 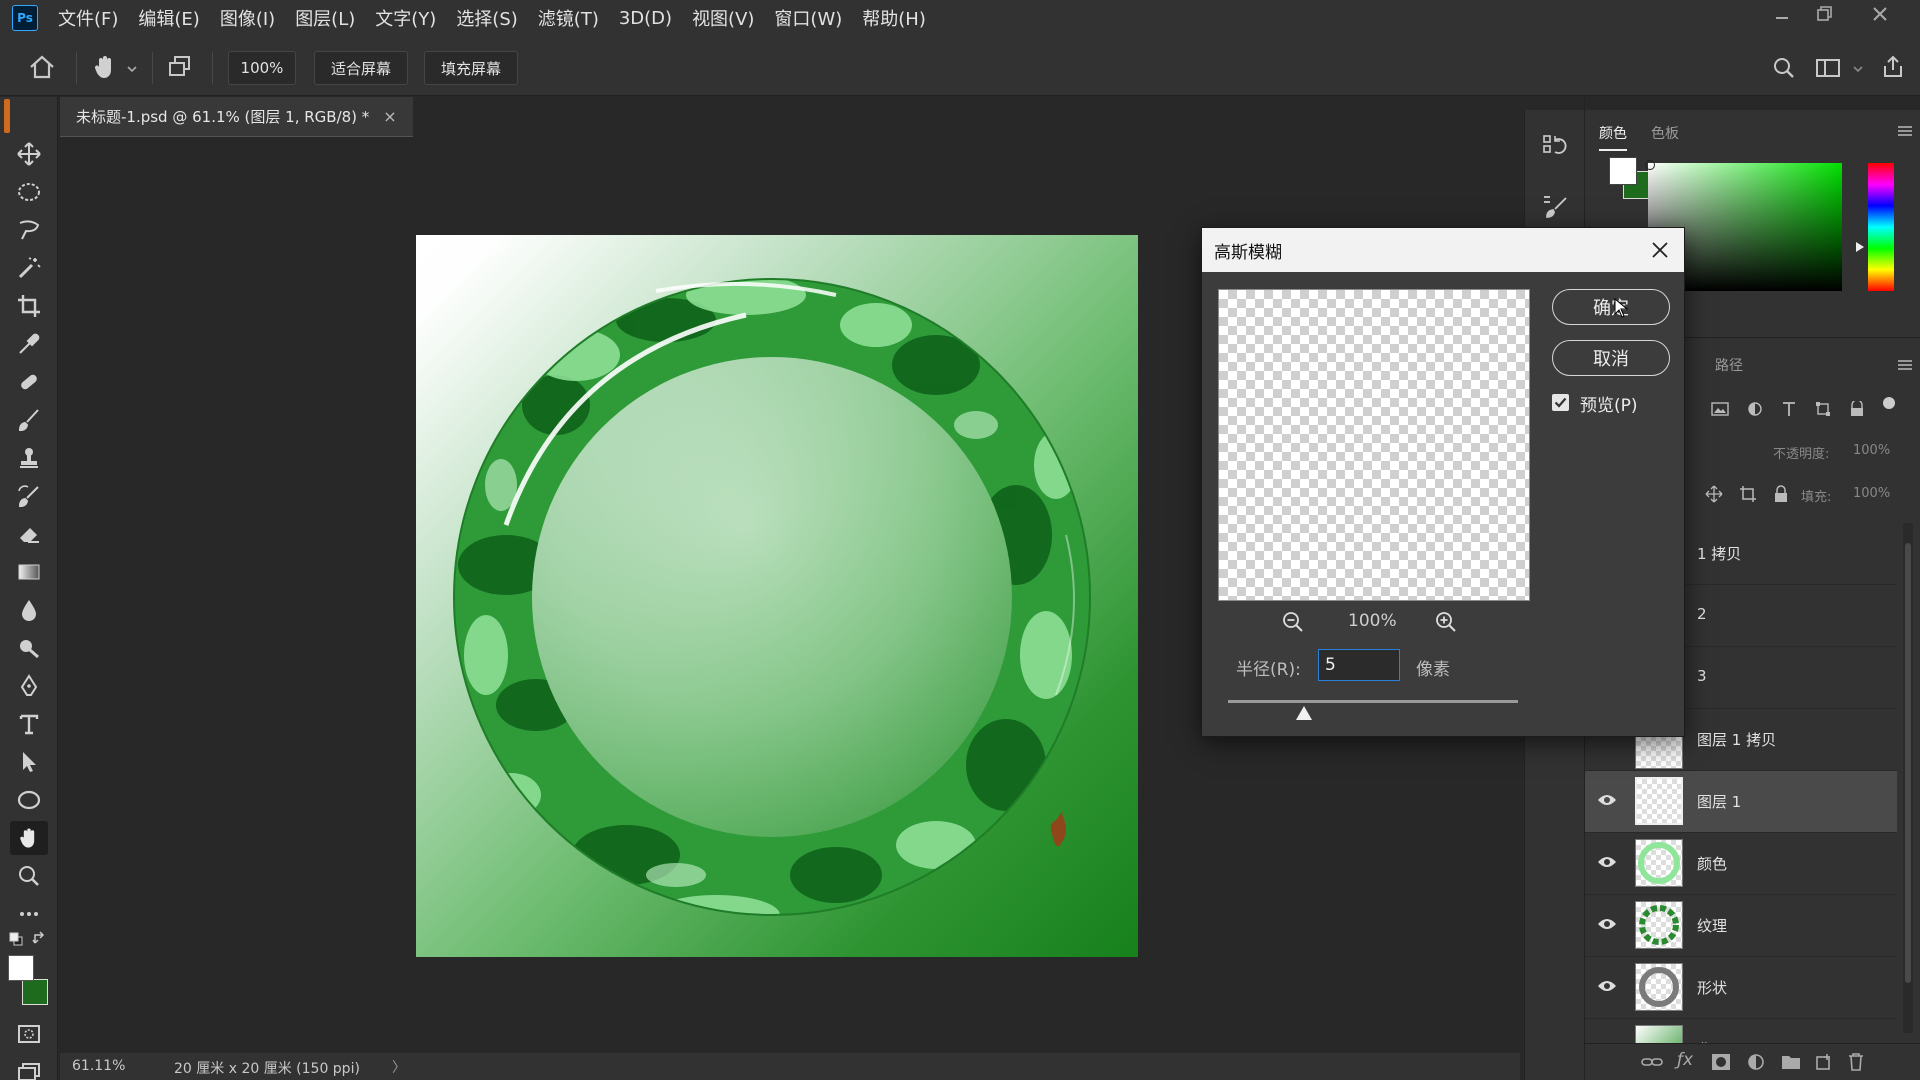 I want to click on menu-layer: 图层(L), so click(x=325, y=18).